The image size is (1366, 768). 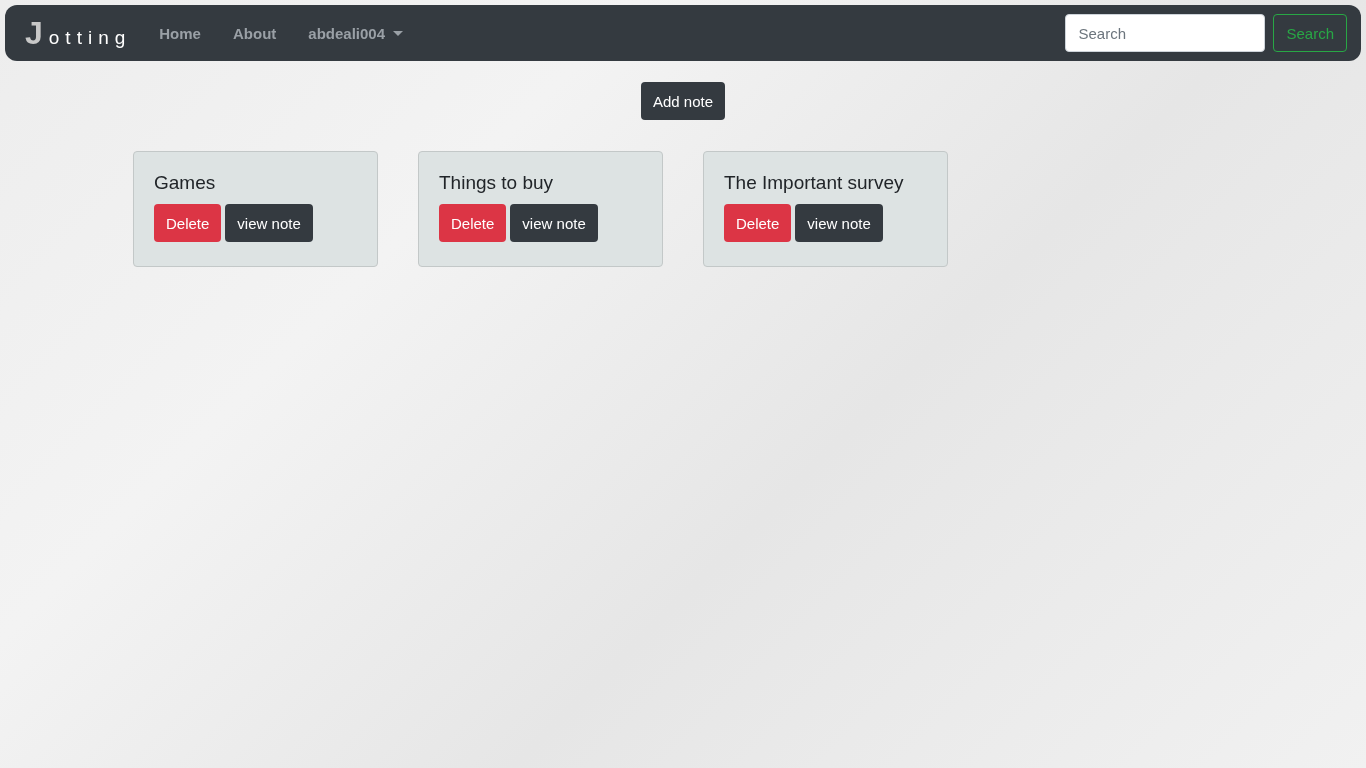 I want to click on user-dropdown: abdeali004, so click(x=355, y=33).